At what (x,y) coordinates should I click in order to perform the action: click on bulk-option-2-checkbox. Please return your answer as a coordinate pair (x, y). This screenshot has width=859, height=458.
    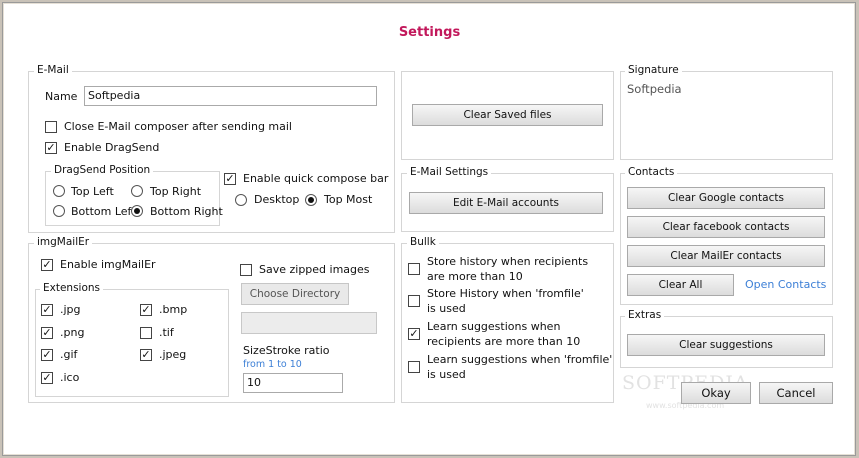
    Looking at the image, I should click on (414, 301).